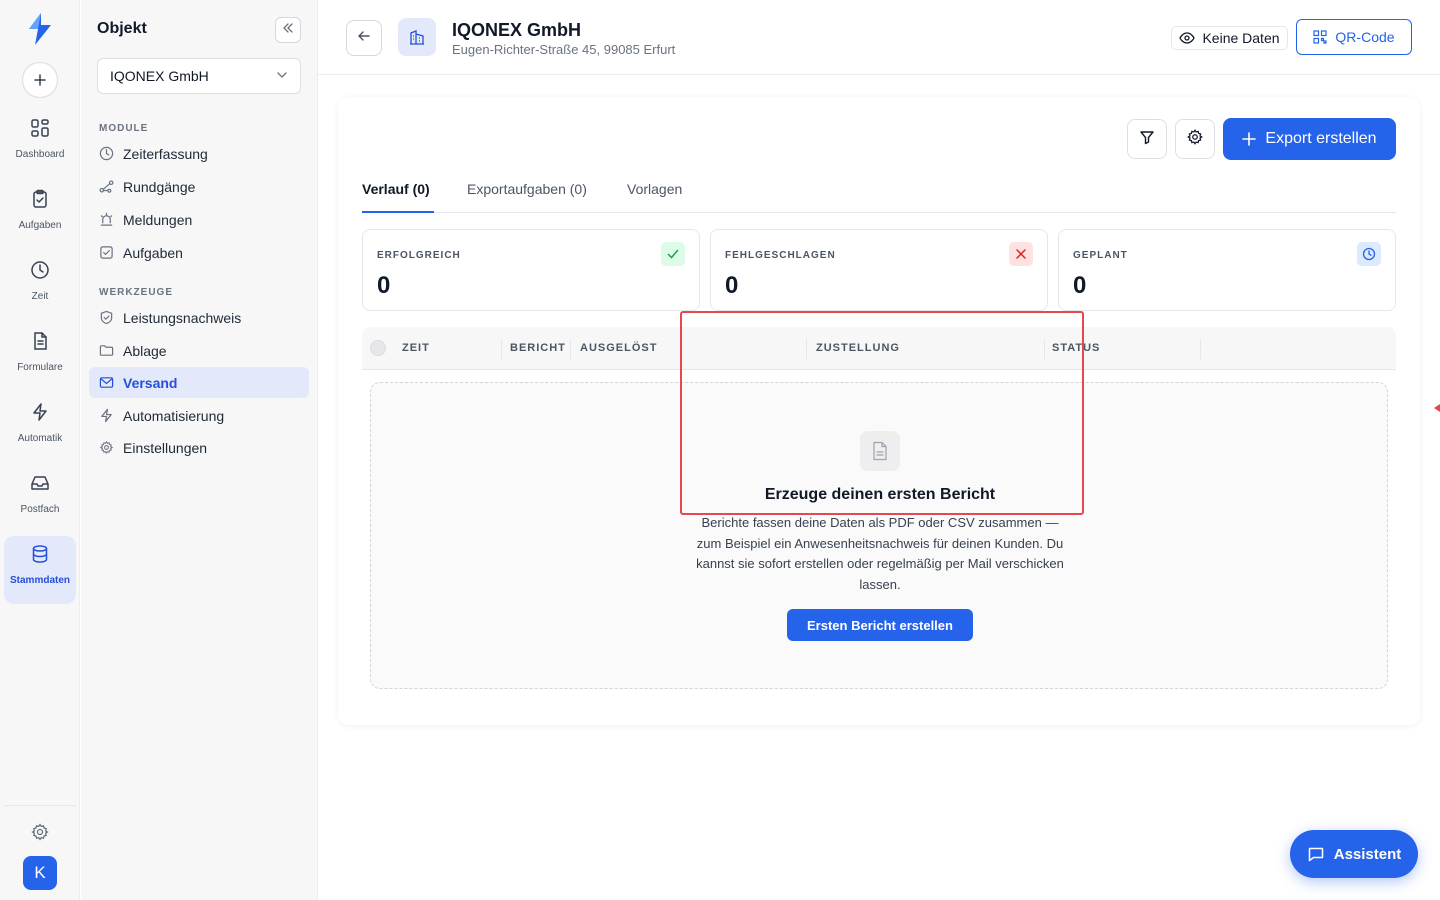  Describe the element at coordinates (40, 805) in the screenshot. I see `rail-divider` at that location.